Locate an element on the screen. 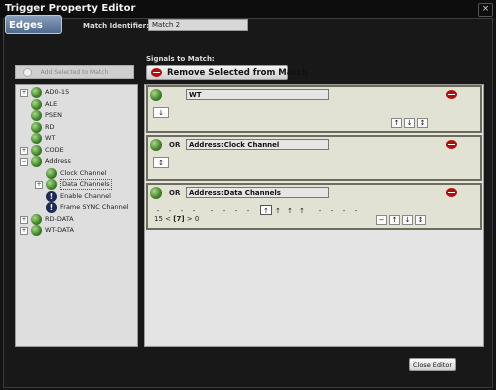 Image resolution: width=496 pixels, height=390 pixels. bit-range: 15 < [7] > 0 is located at coordinates (176, 219).